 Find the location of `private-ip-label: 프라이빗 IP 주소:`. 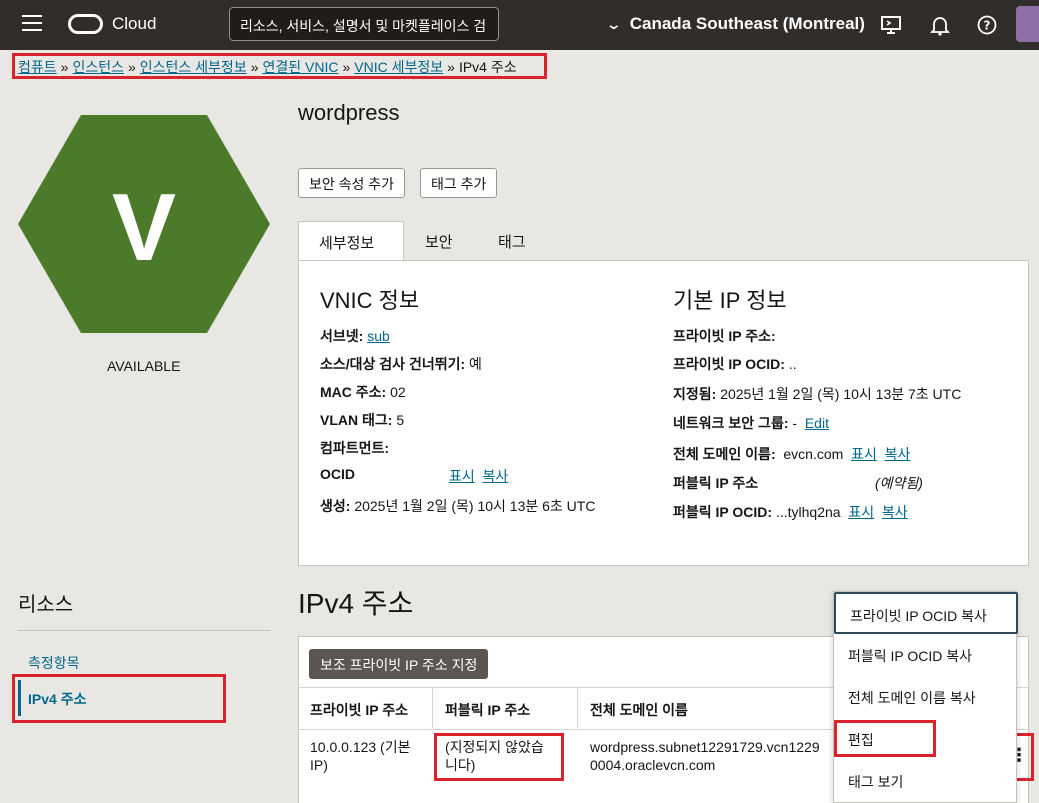

private-ip-label: 프라이빗 IP 주소: is located at coordinates (724, 336).